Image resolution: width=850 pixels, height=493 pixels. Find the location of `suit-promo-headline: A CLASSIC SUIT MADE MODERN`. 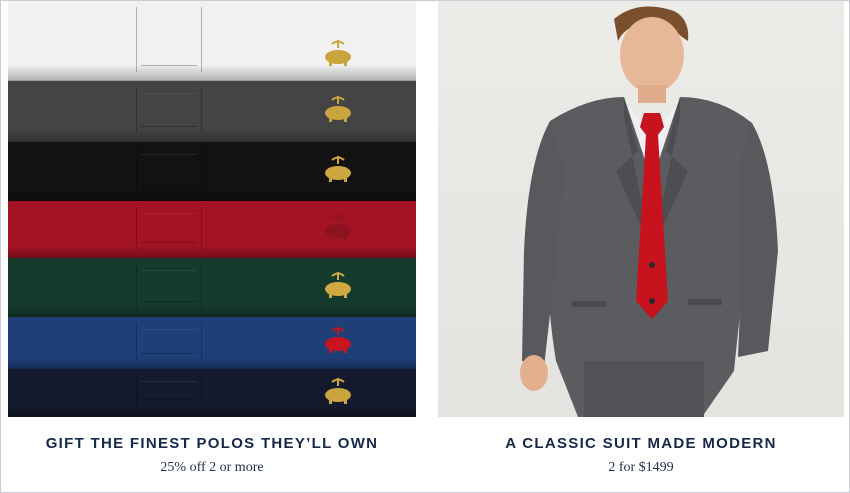

suit-promo-headline: A CLASSIC SUIT MADE MODERN is located at coordinates (641, 443).